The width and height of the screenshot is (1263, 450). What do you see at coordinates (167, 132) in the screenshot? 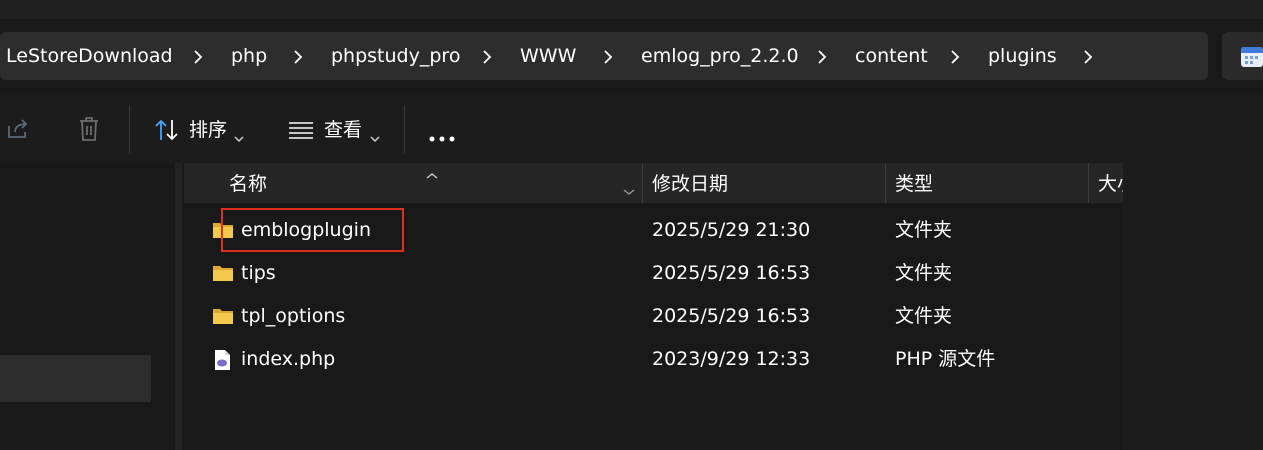
I see `sort-icon` at bounding box center [167, 132].